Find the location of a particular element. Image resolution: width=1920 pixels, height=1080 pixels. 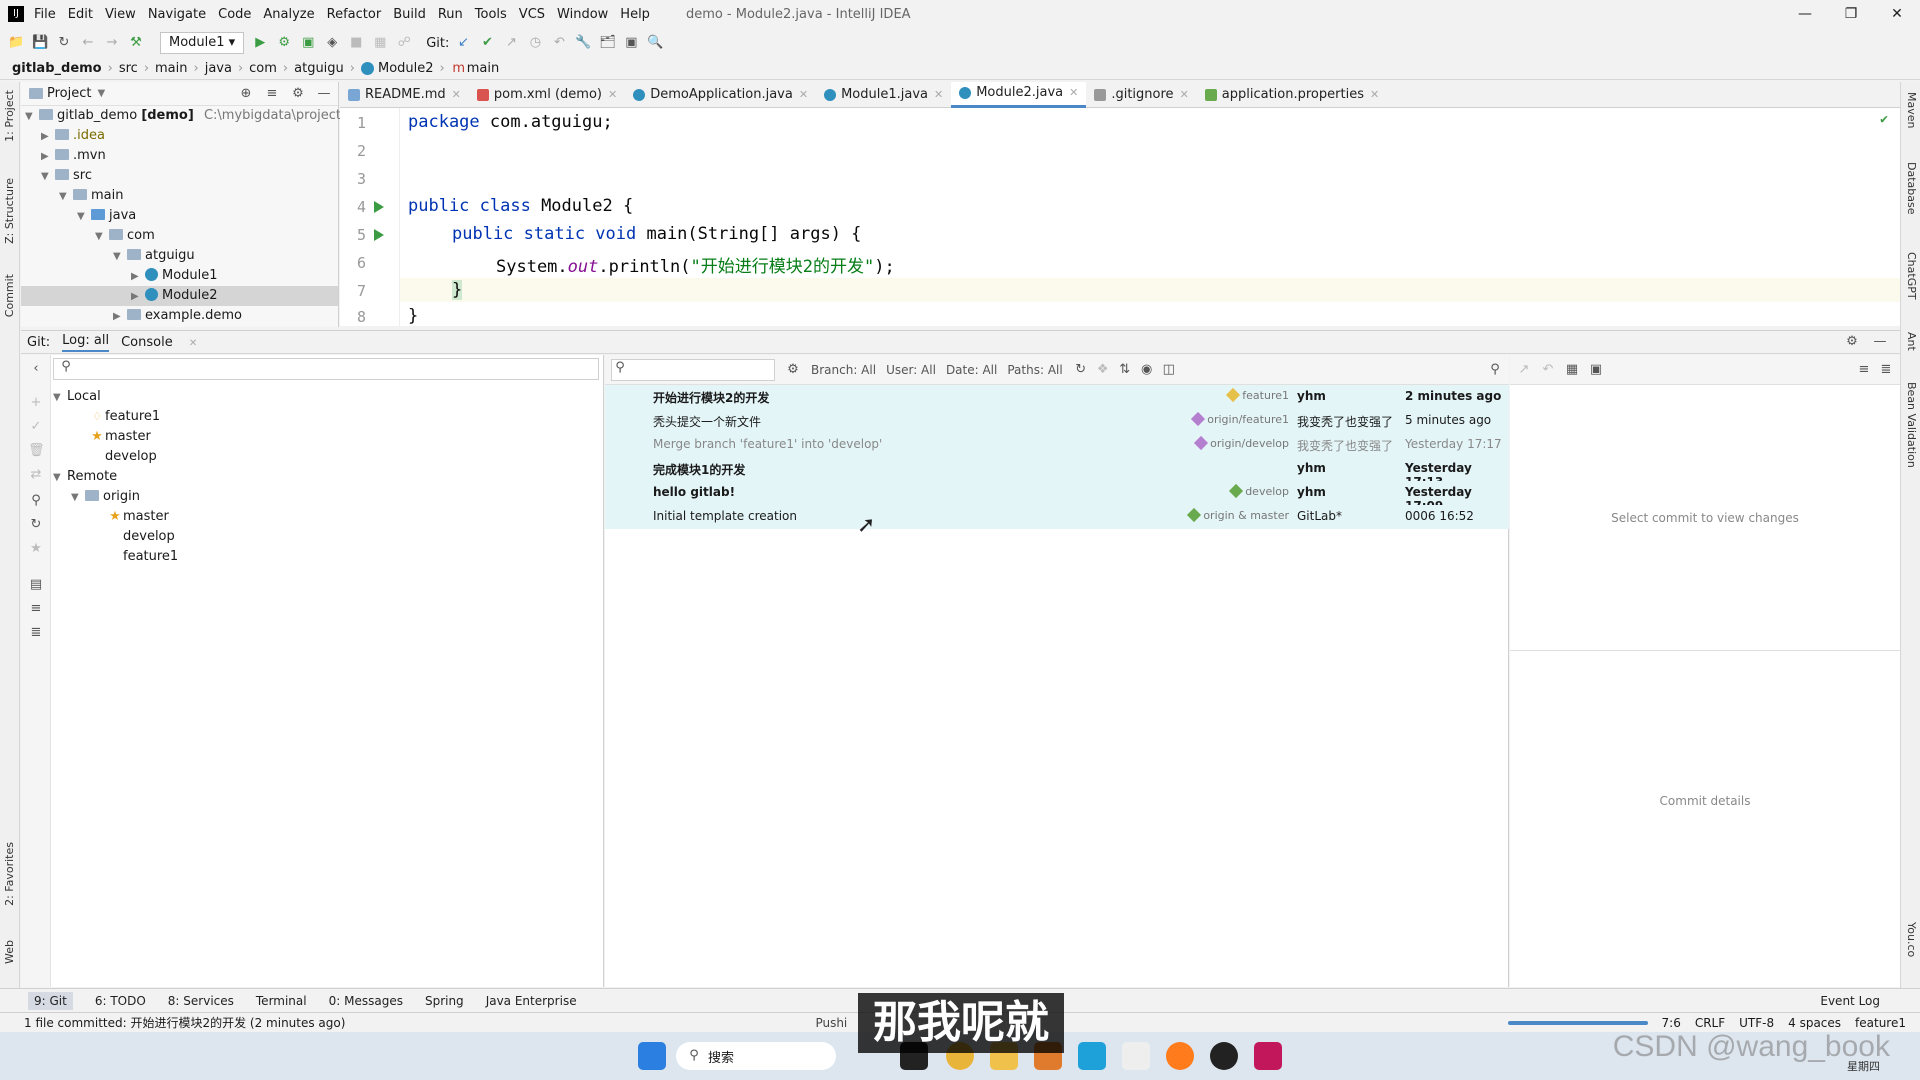

breadcrumb-java: java is located at coordinates (218, 68).